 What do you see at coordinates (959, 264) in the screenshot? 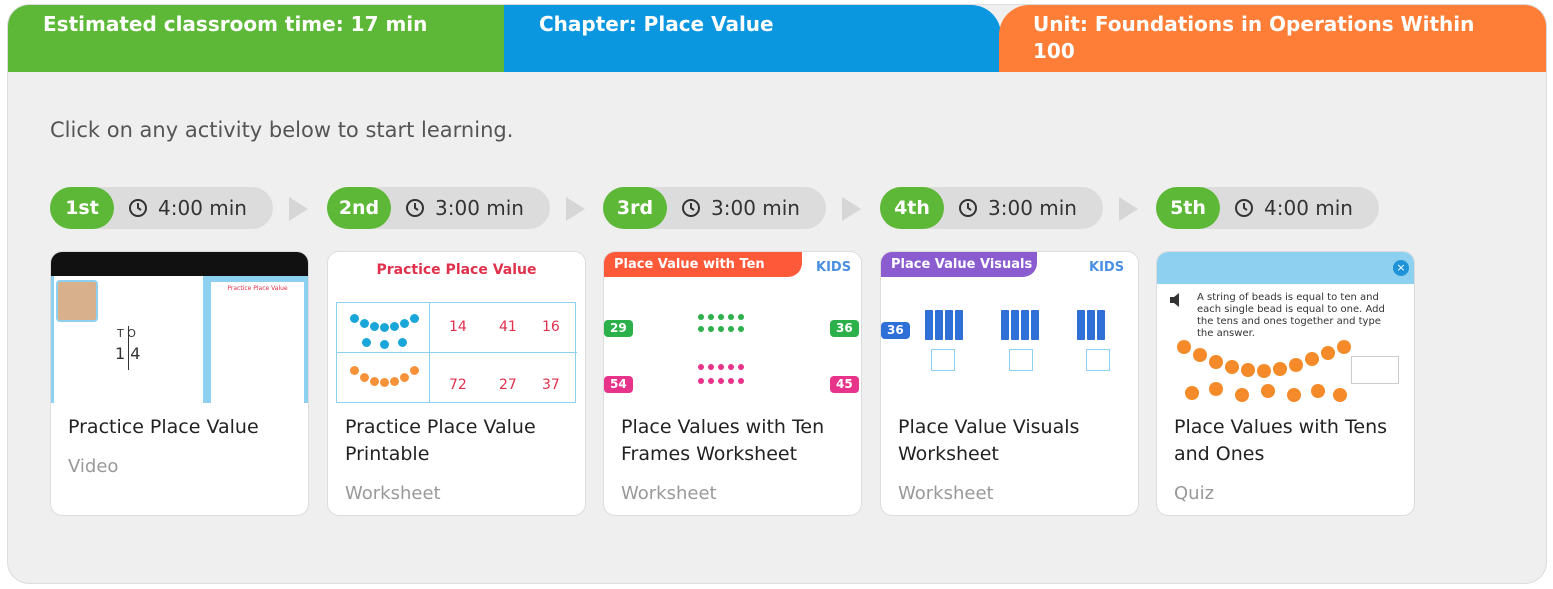
I see `thumb-heading: Place Value Visuals` at bounding box center [959, 264].